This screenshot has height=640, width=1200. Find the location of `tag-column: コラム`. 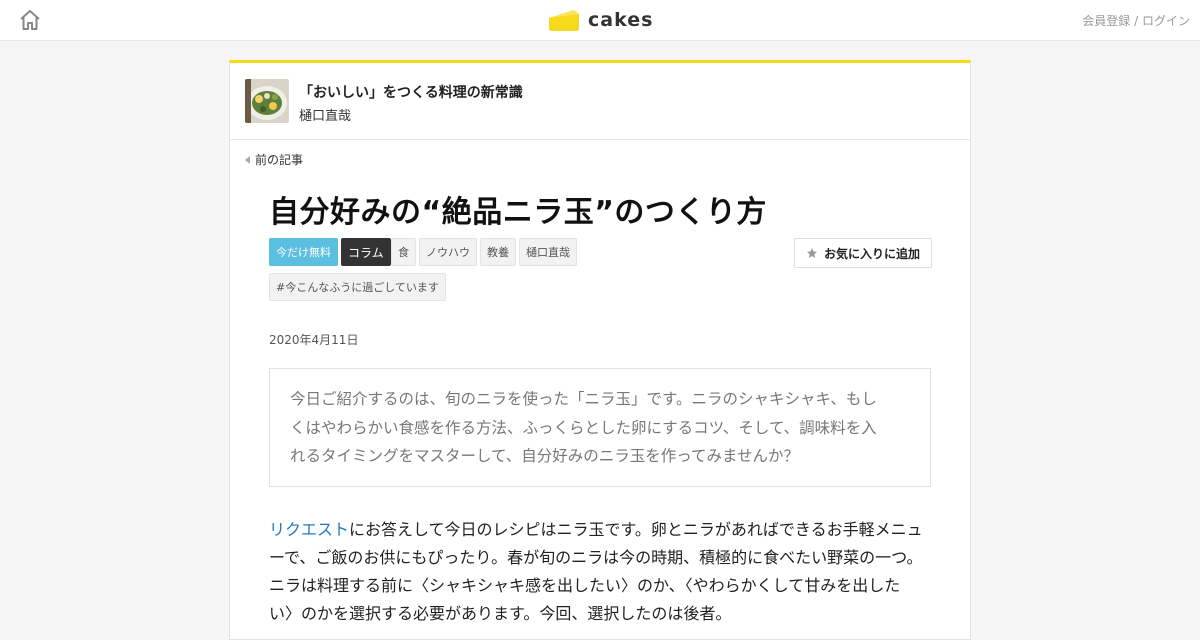

tag-column: コラム is located at coordinates (366, 252).